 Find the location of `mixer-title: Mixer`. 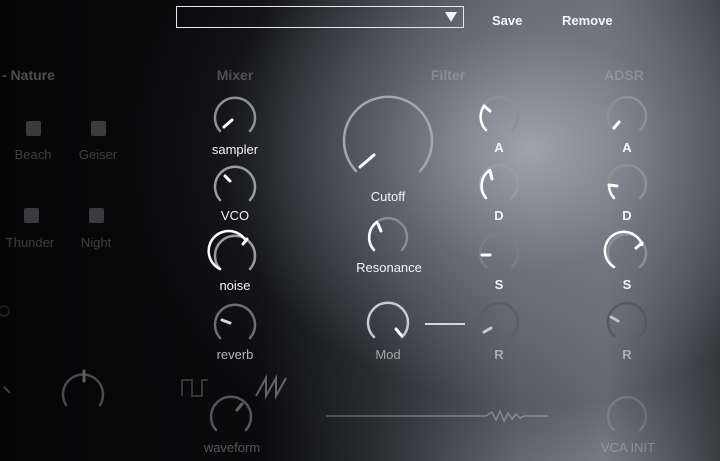

mixer-title: Mixer is located at coordinates (235, 75).